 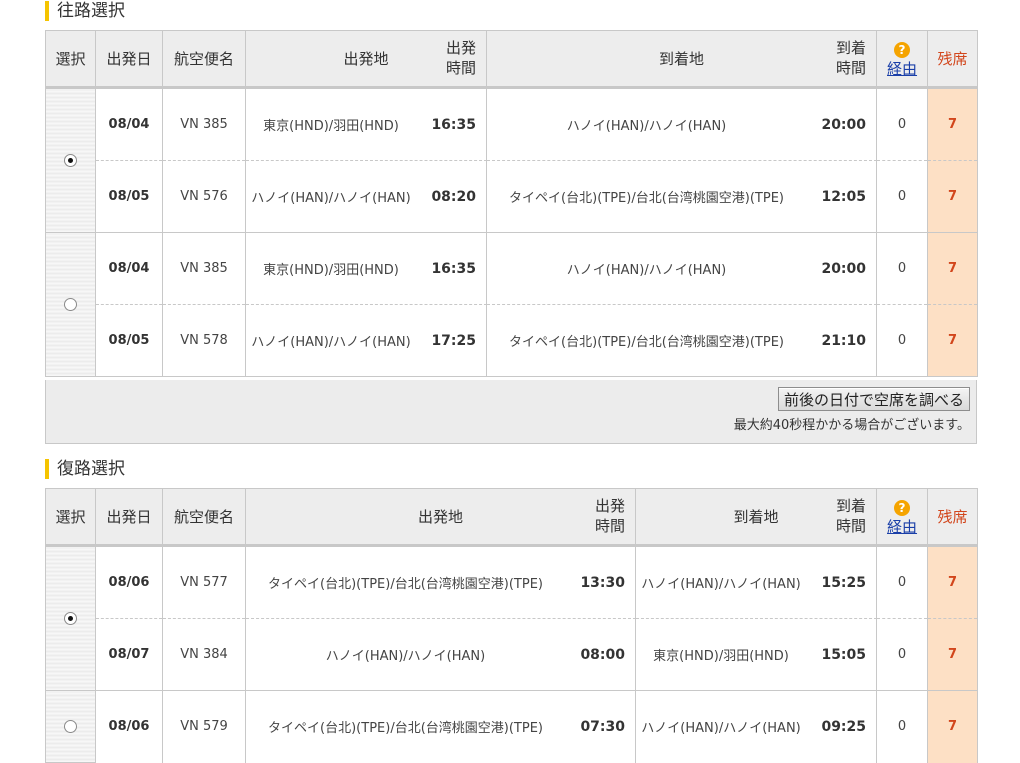 I want to click on header-from-label: 出発地, so click(x=441, y=516).